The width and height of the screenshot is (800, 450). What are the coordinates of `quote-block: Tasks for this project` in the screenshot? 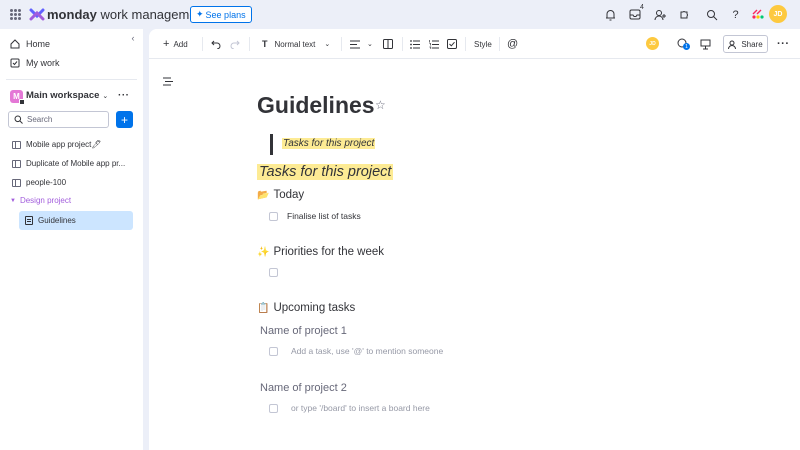 It's located at (329, 143).